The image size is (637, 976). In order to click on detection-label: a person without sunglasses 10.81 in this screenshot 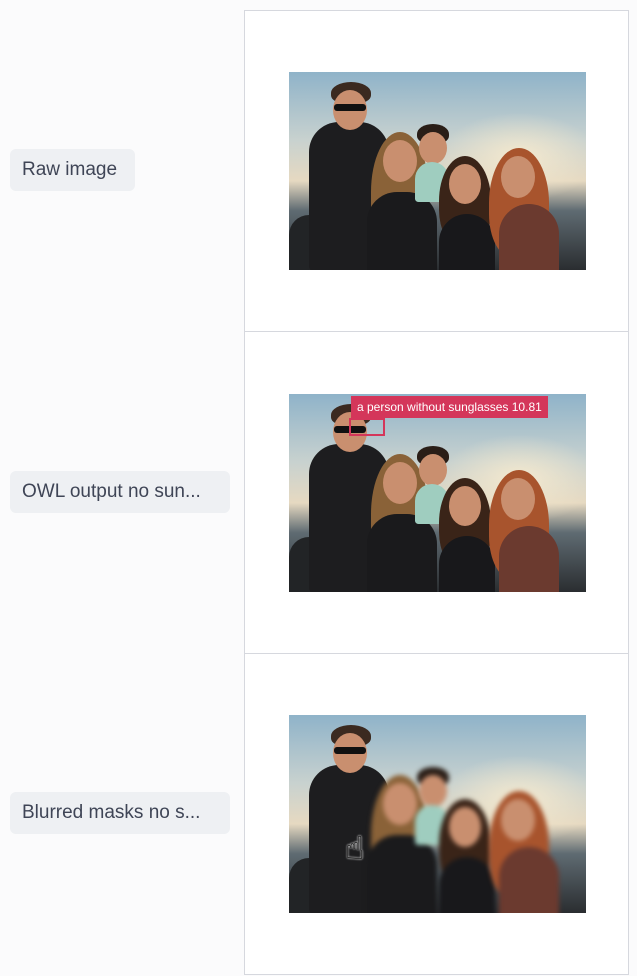, I will do `click(449, 407)`.